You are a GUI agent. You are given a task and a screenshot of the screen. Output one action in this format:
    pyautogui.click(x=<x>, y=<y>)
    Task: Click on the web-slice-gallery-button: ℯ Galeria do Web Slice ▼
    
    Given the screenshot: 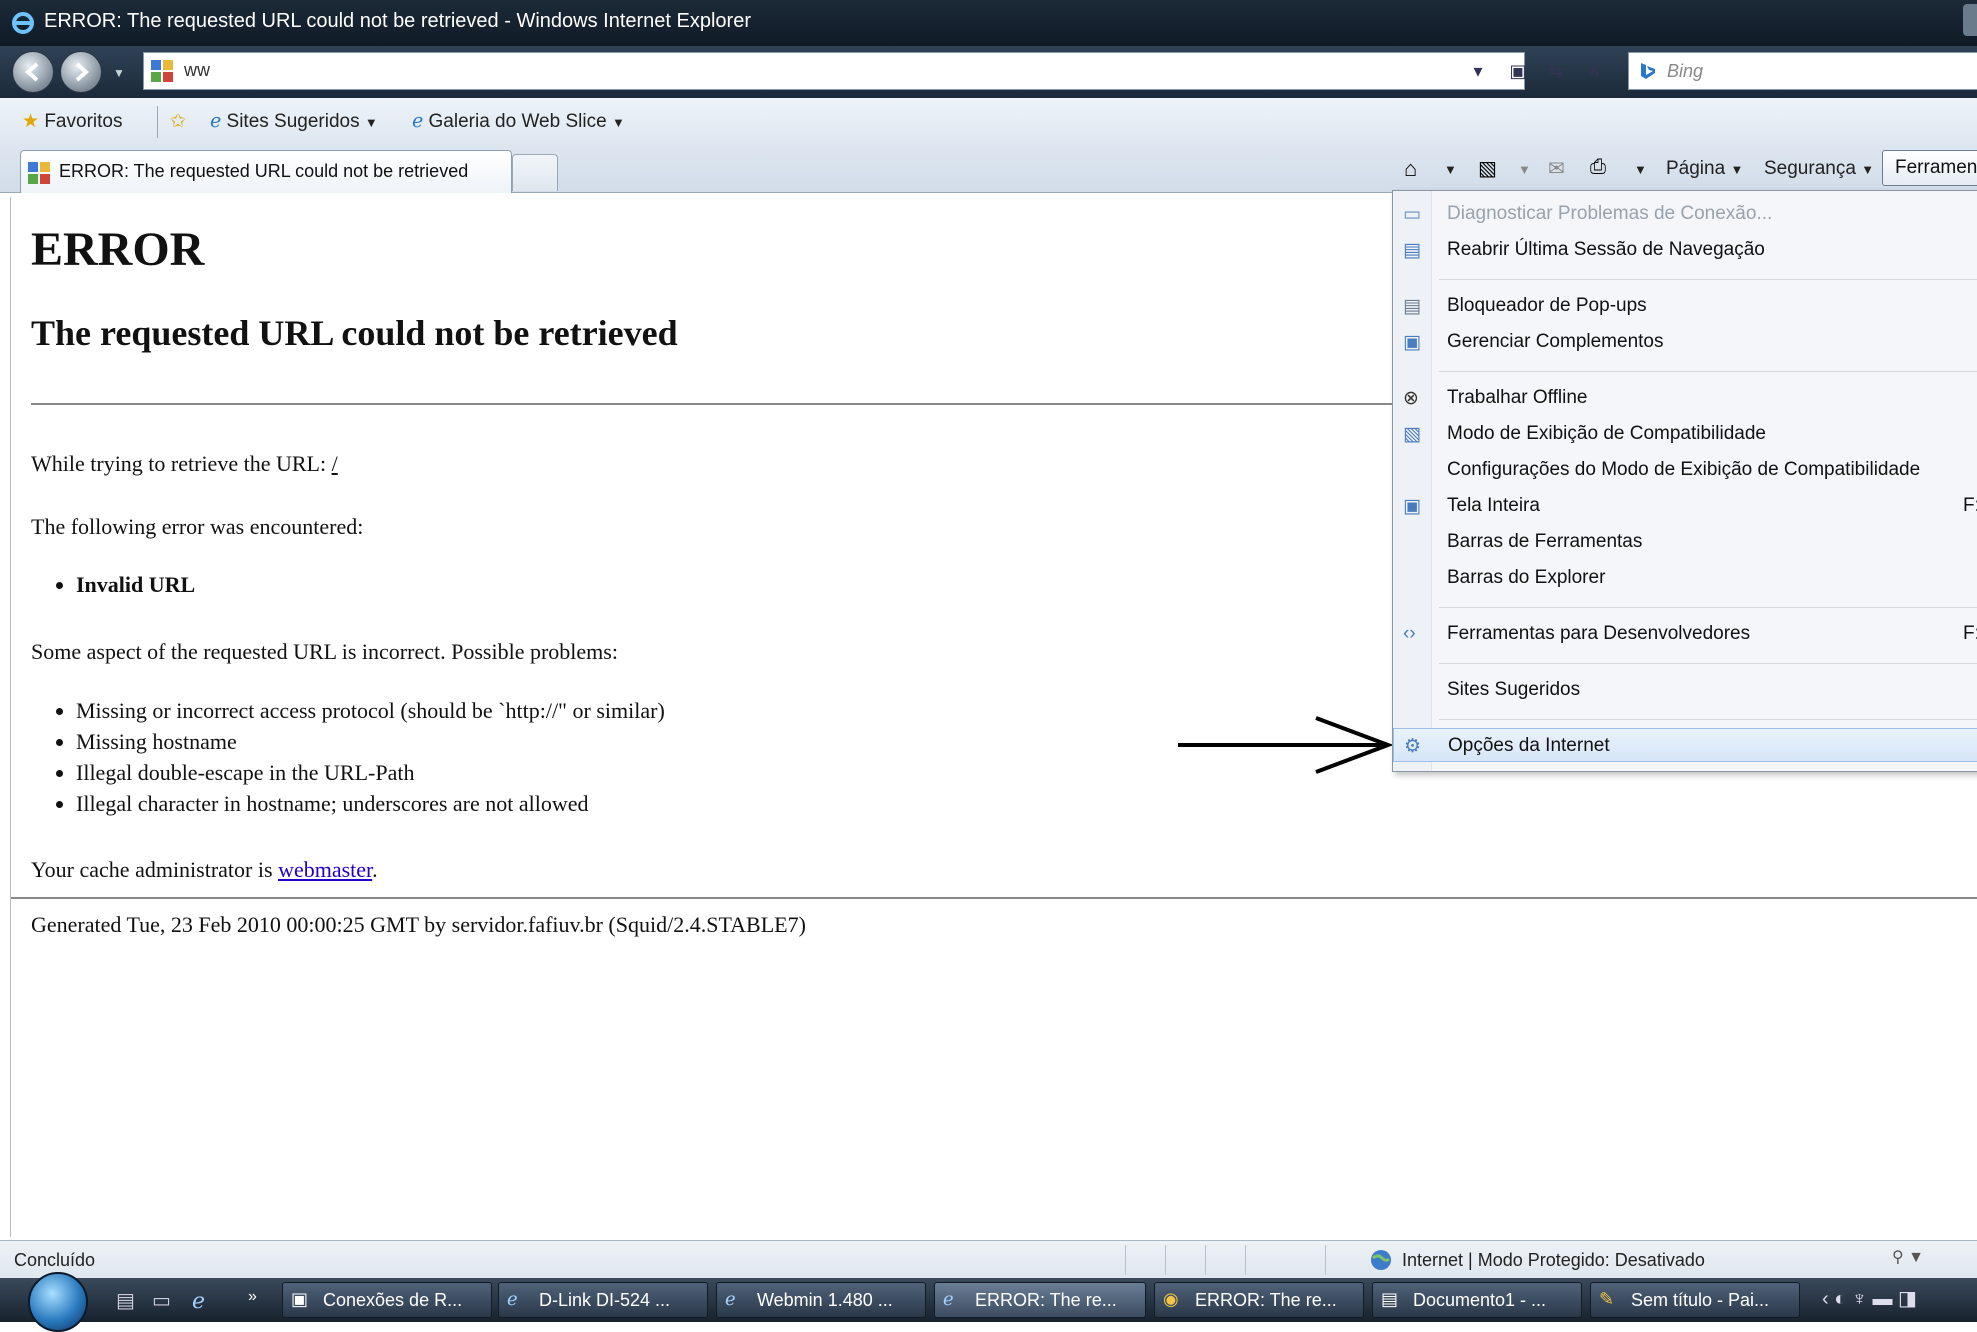 What is the action you would take?
    pyautogui.click(x=518, y=121)
    